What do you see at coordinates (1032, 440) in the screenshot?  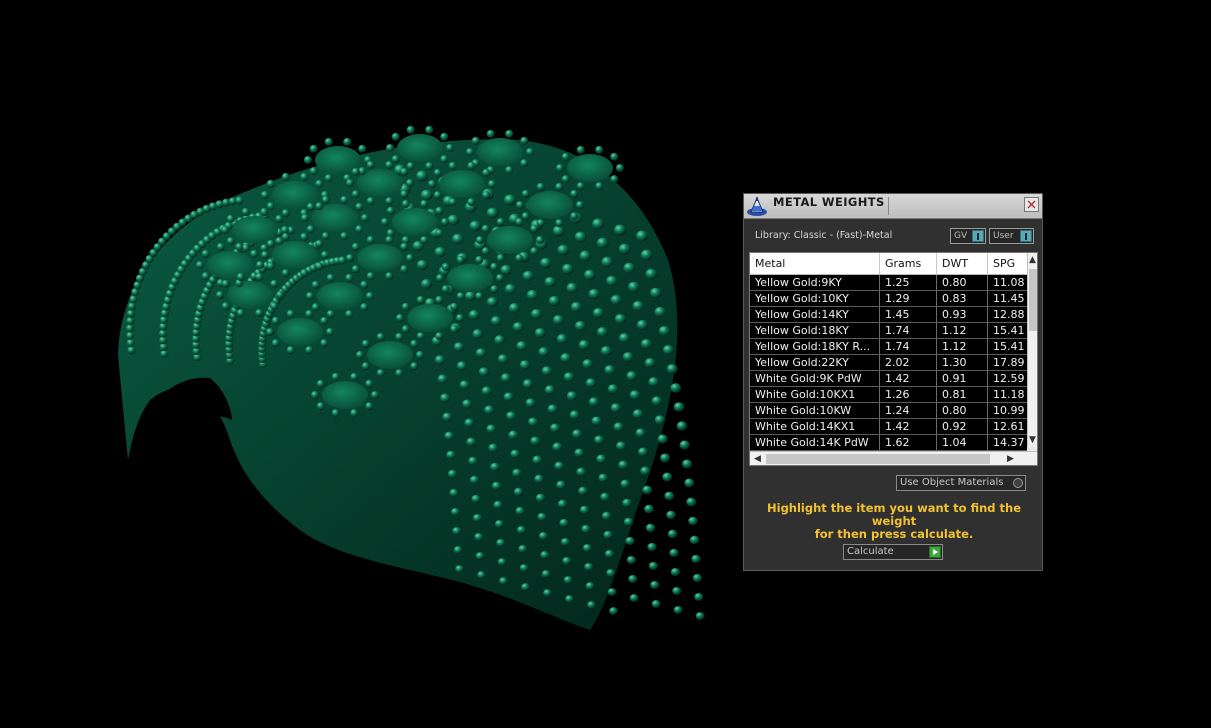 I see `scroll-down-icon: ▼` at bounding box center [1032, 440].